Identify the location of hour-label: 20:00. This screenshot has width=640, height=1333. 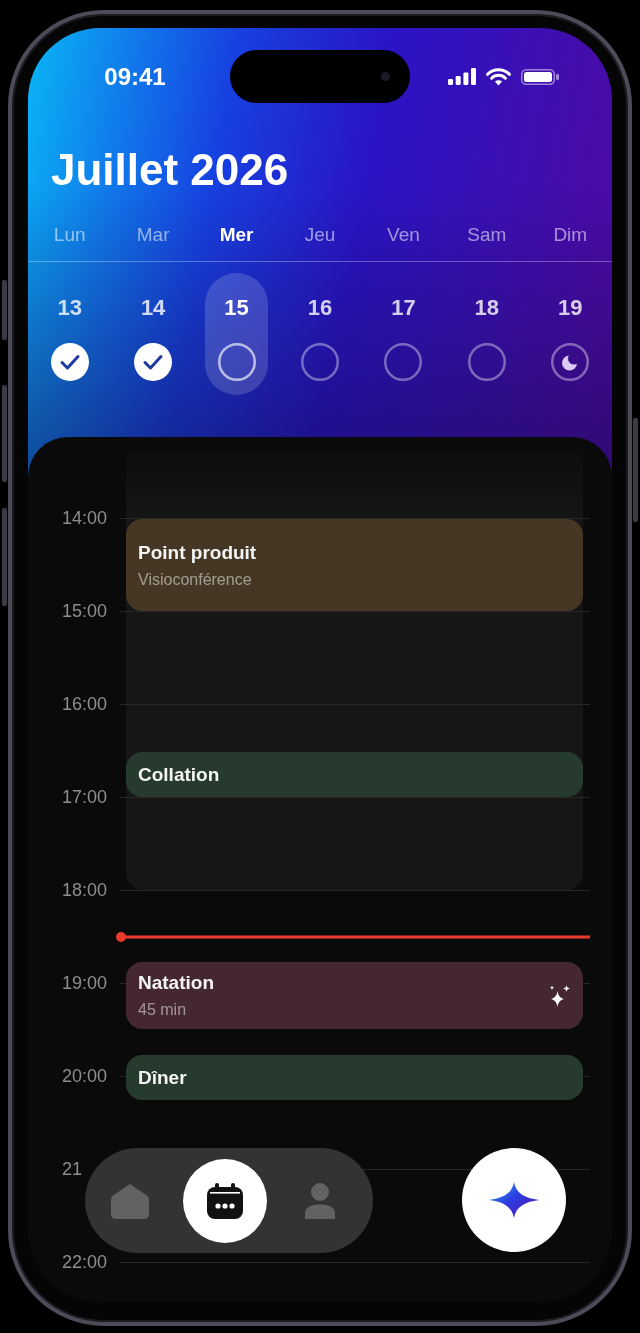
(85, 1076).